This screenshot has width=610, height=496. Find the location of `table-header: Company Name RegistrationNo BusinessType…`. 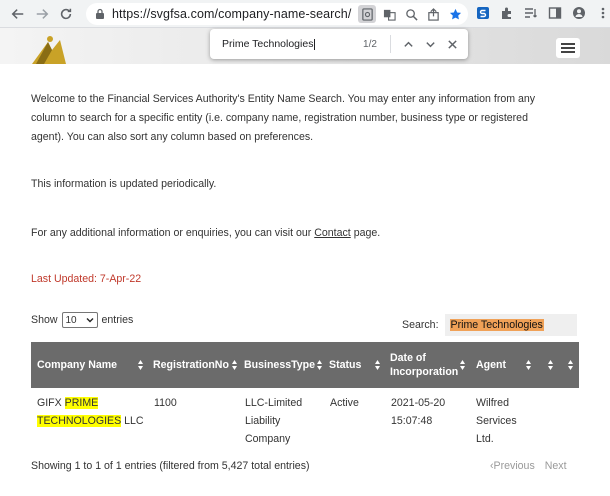

table-header: Company Name RegistrationNo BusinessType… is located at coordinates (305, 365).